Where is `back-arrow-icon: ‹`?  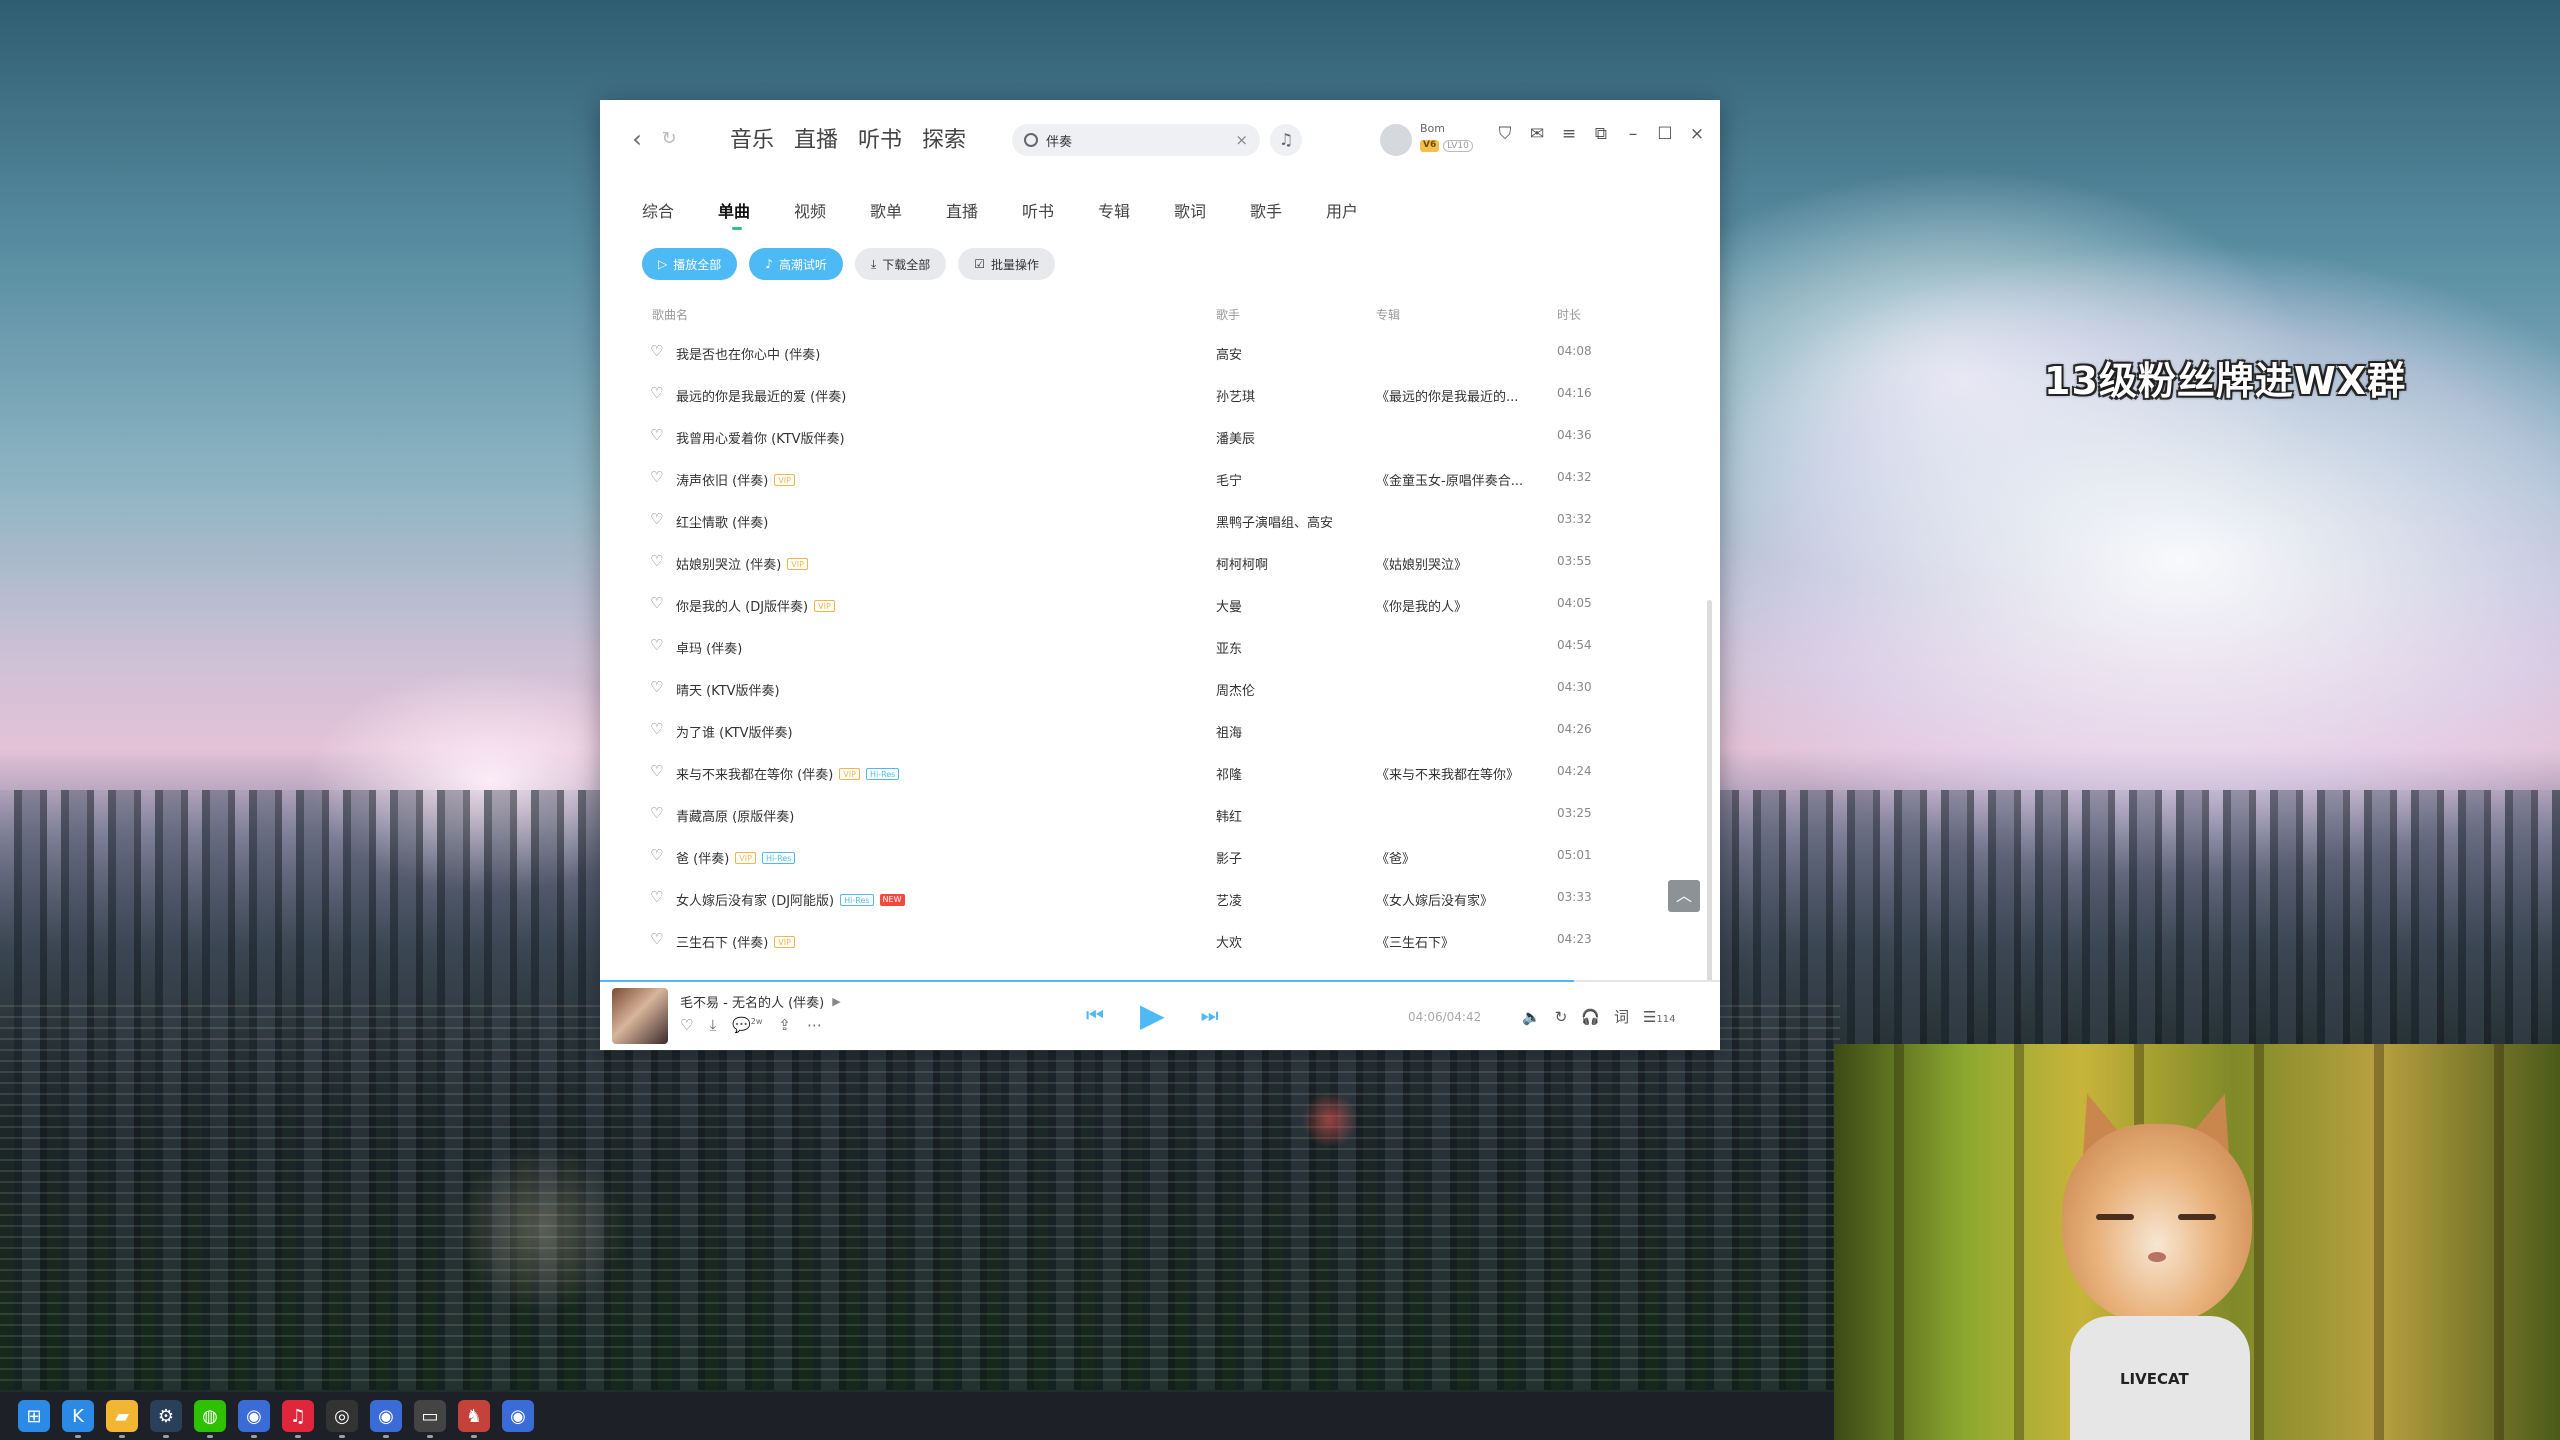
back-arrow-icon: ‹ is located at coordinates (637, 139).